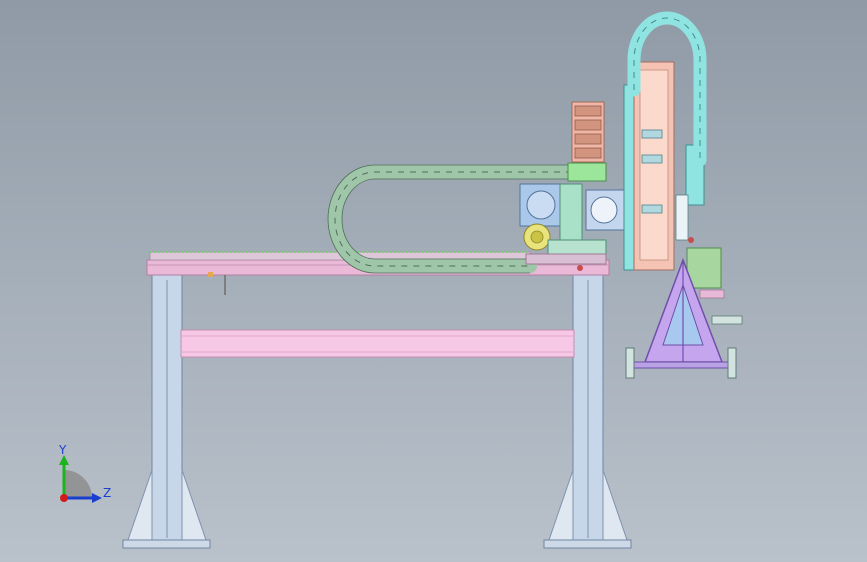  What do you see at coordinates (107, 493) in the screenshot?
I see `z-axis-label: Z` at bounding box center [107, 493].